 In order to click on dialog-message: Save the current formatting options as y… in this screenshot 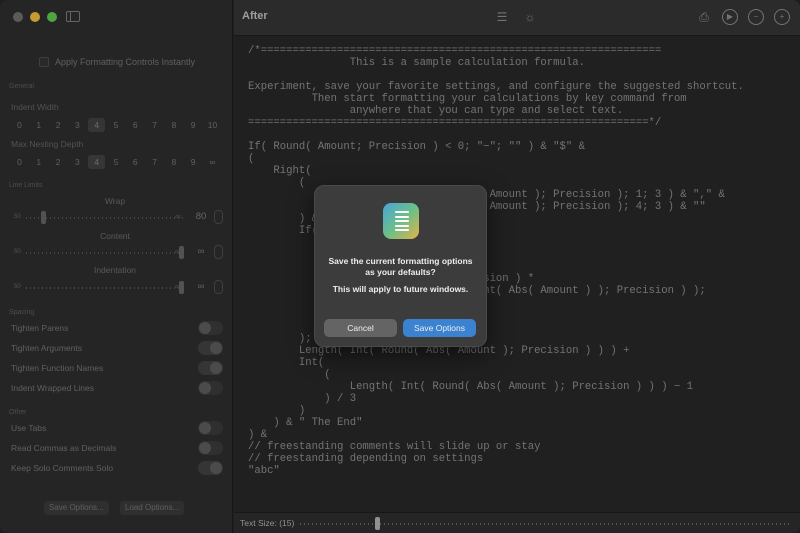, I will do `click(400, 266)`.